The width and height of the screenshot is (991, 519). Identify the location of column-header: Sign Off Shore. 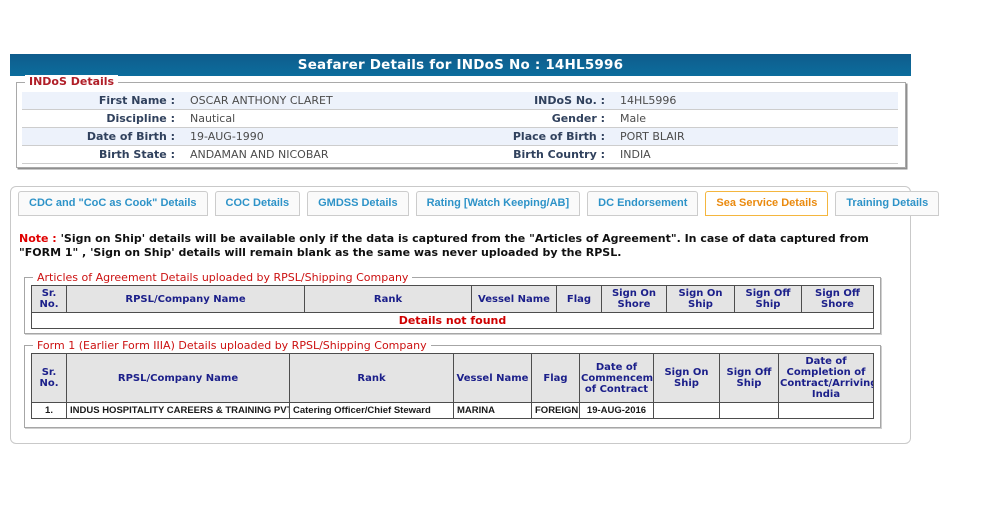
(837, 299).